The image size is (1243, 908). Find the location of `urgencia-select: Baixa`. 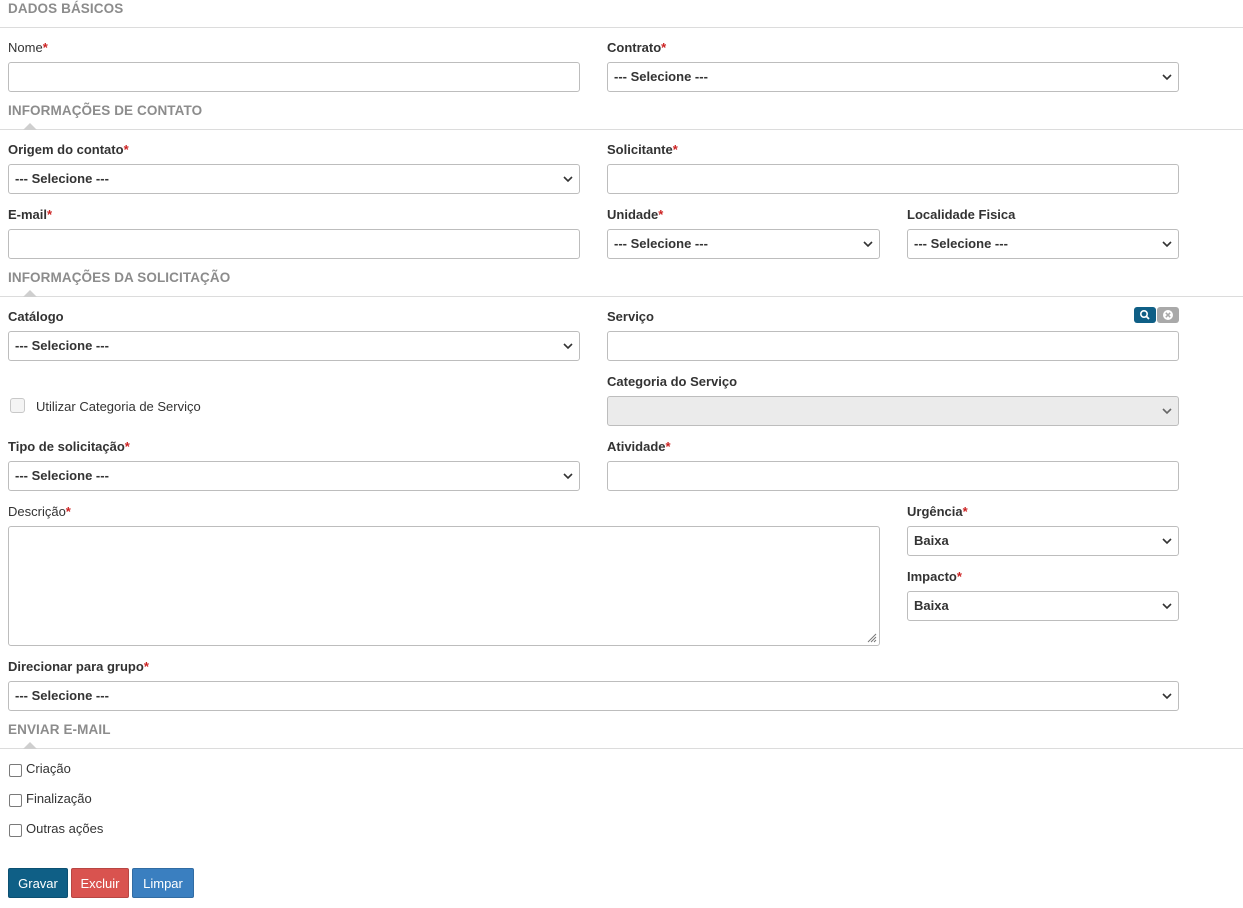

urgencia-select: Baixa is located at coordinates (1043, 541).